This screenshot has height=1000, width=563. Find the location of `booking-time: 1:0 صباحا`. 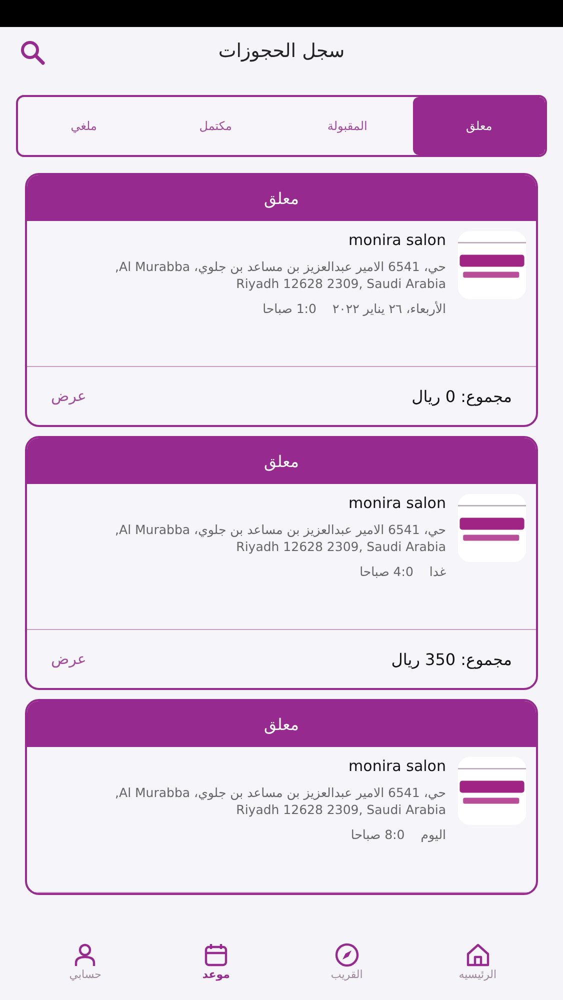

booking-time: 1:0 صباحا is located at coordinates (289, 308).